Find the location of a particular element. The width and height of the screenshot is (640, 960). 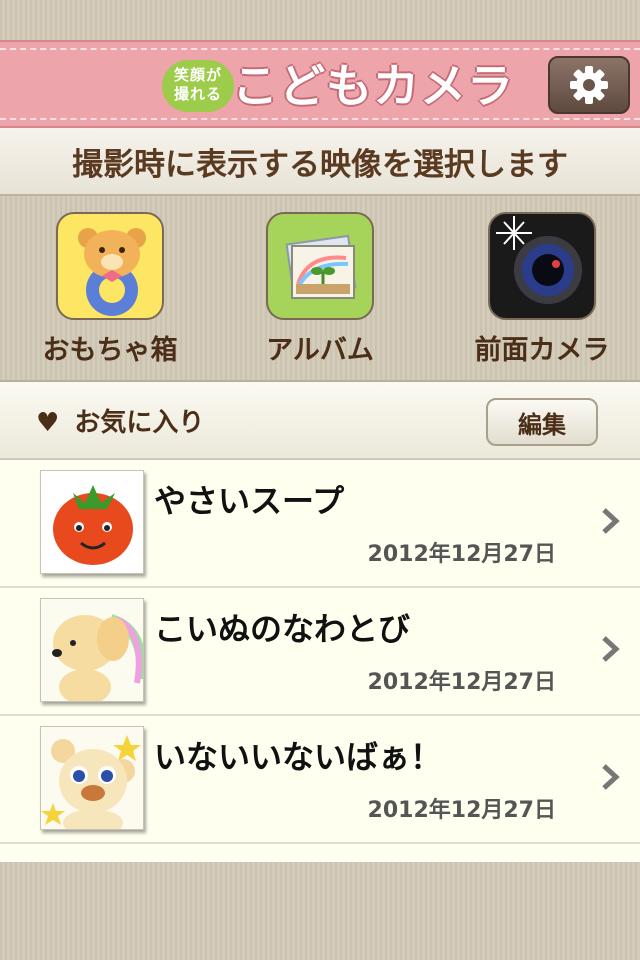

source-toybox: おもちゃ箱 is located at coordinates (110, 289).